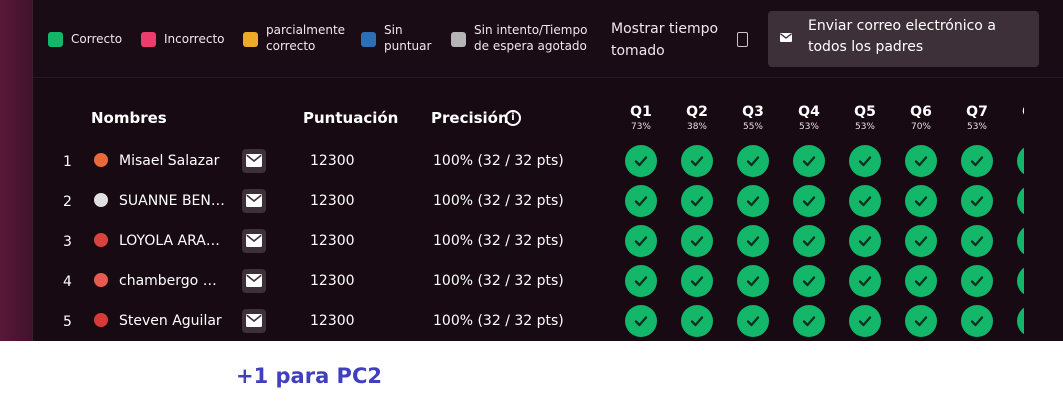  I want to click on accuracy-header: Precisión, so click(470, 118).